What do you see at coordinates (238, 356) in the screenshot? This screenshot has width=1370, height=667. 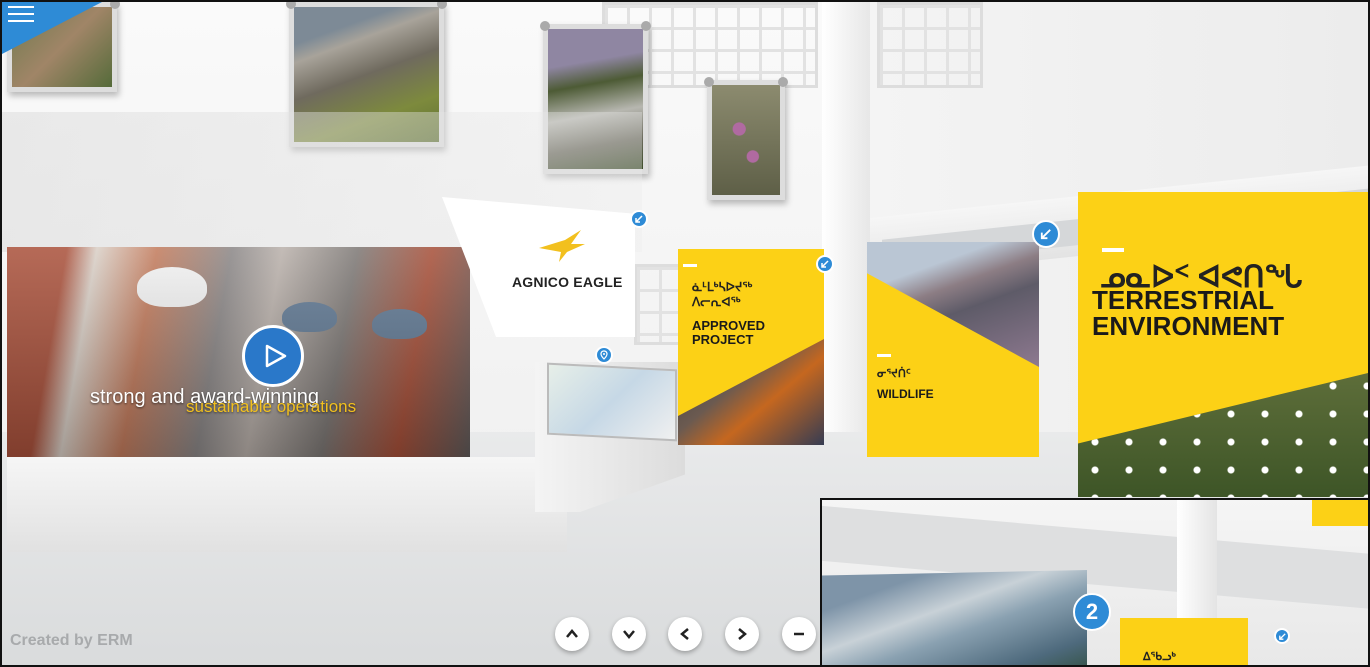 I see `video-panel` at bounding box center [238, 356].